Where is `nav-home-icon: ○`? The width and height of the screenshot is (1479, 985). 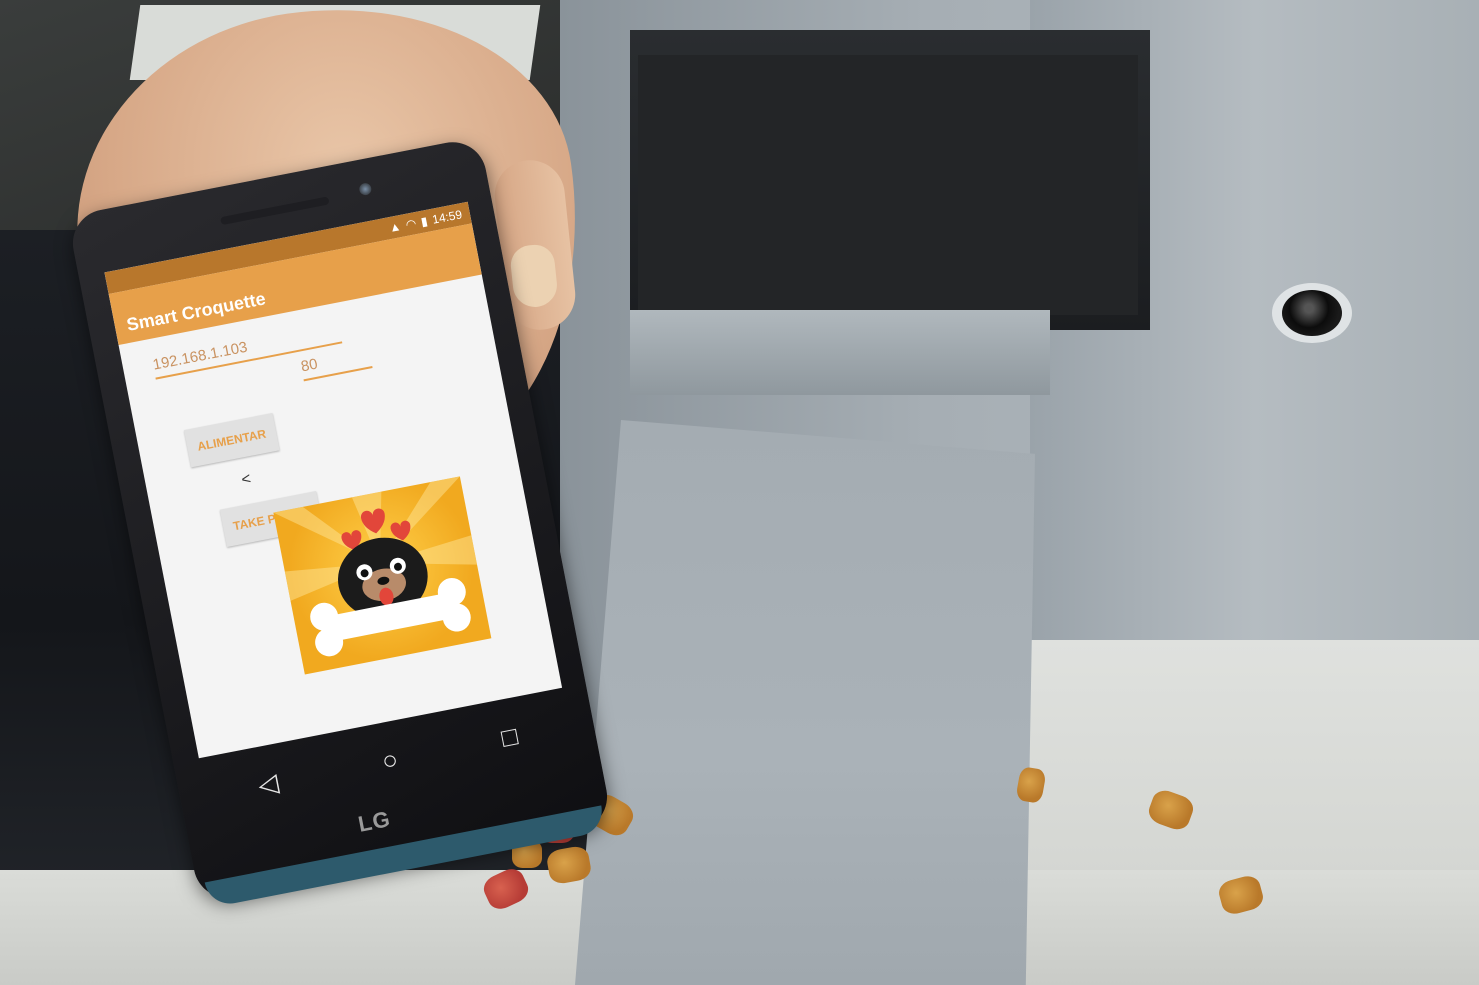
nav-home-icon: ○ is located at coordinates (389, 759).